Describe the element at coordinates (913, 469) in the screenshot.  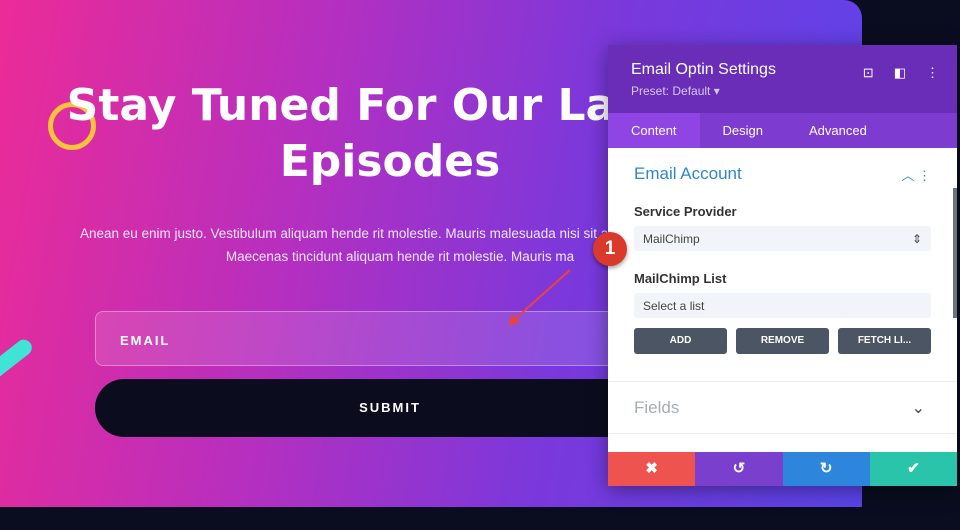
I see `save-button: ✔` at that location.